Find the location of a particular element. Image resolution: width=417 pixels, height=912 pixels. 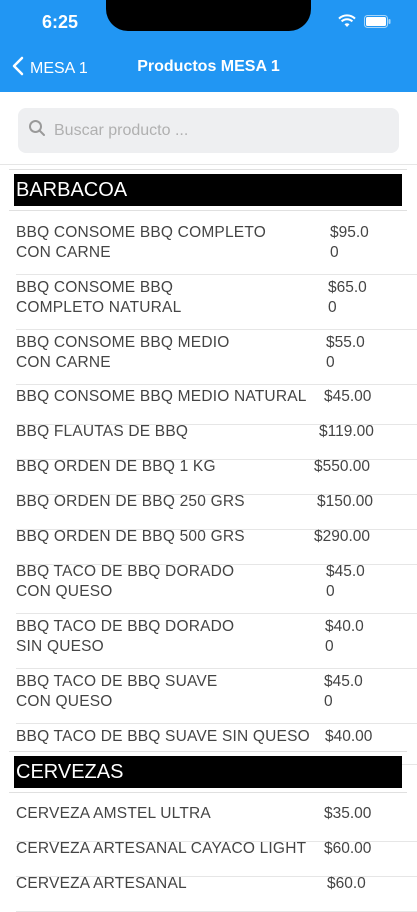

product-name: BBQ CONSOME BBQ COMPLETO CON CARNE is located at coordinates (141, 242).